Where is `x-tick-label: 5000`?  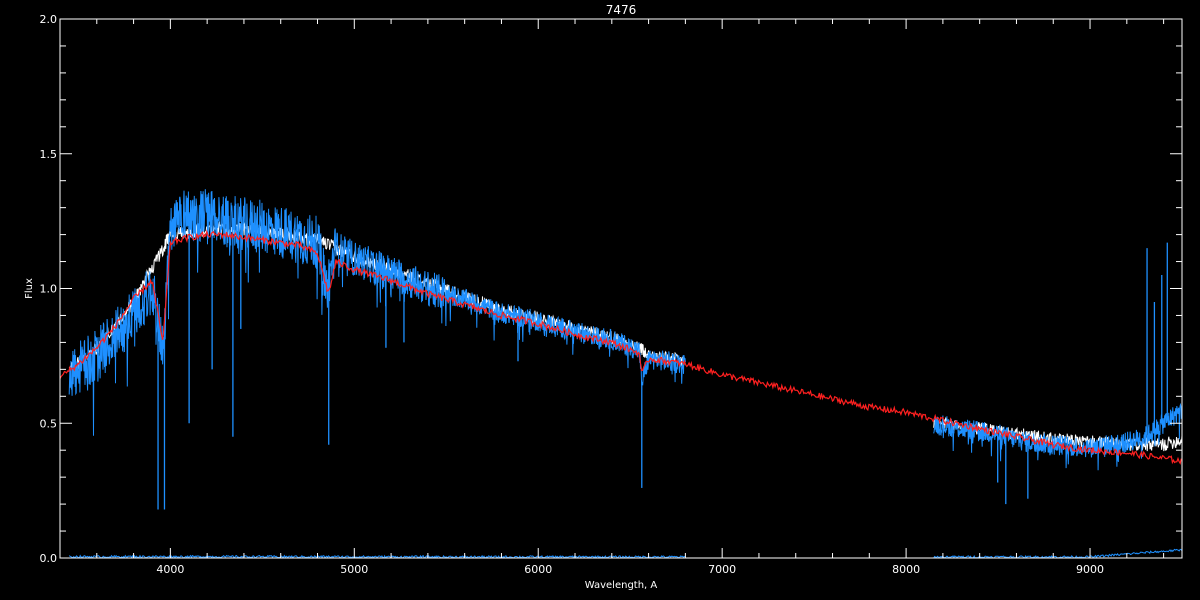
x-tick-label: 5000 is located at coordinates (354, 569).